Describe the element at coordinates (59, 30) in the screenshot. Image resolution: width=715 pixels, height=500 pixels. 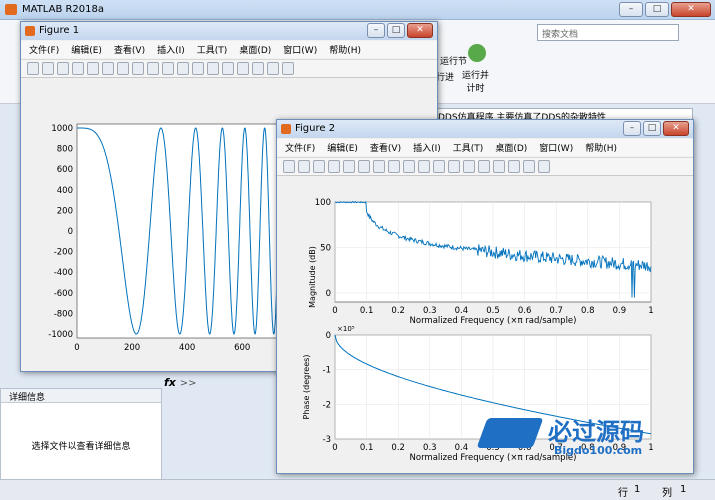
I see `figure1-title: Figure 1` at that location.